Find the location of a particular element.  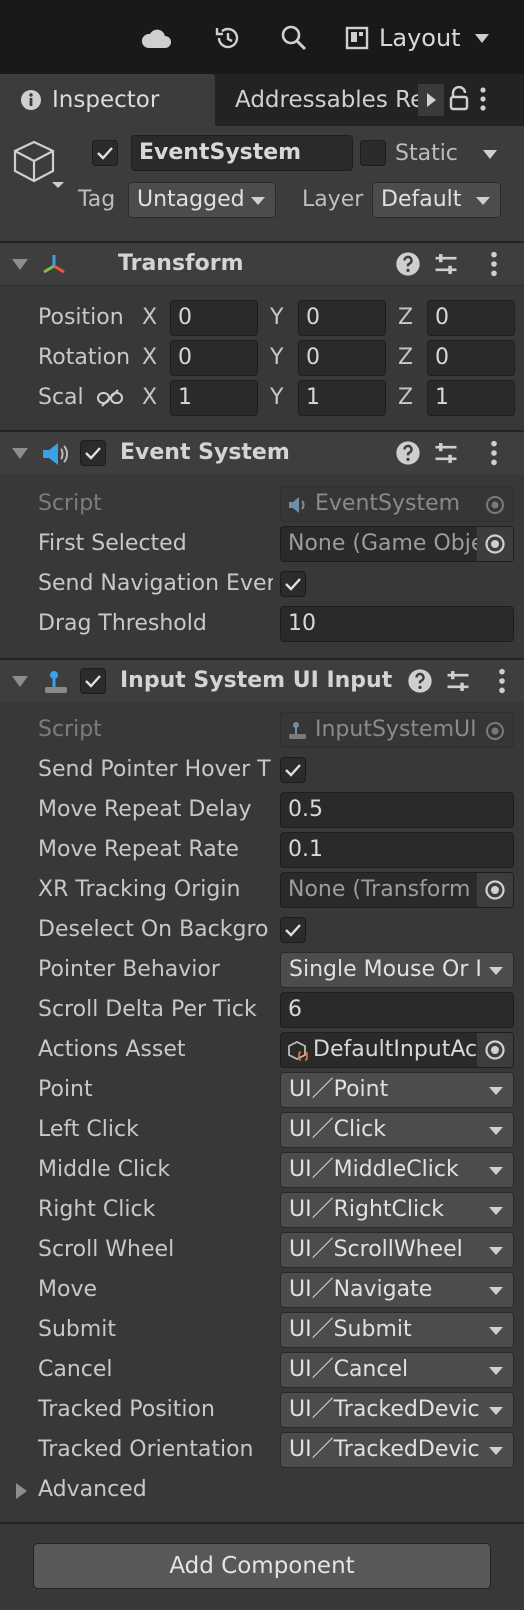

input-module-enabled-checkbox is located at coordinates (93, 681).